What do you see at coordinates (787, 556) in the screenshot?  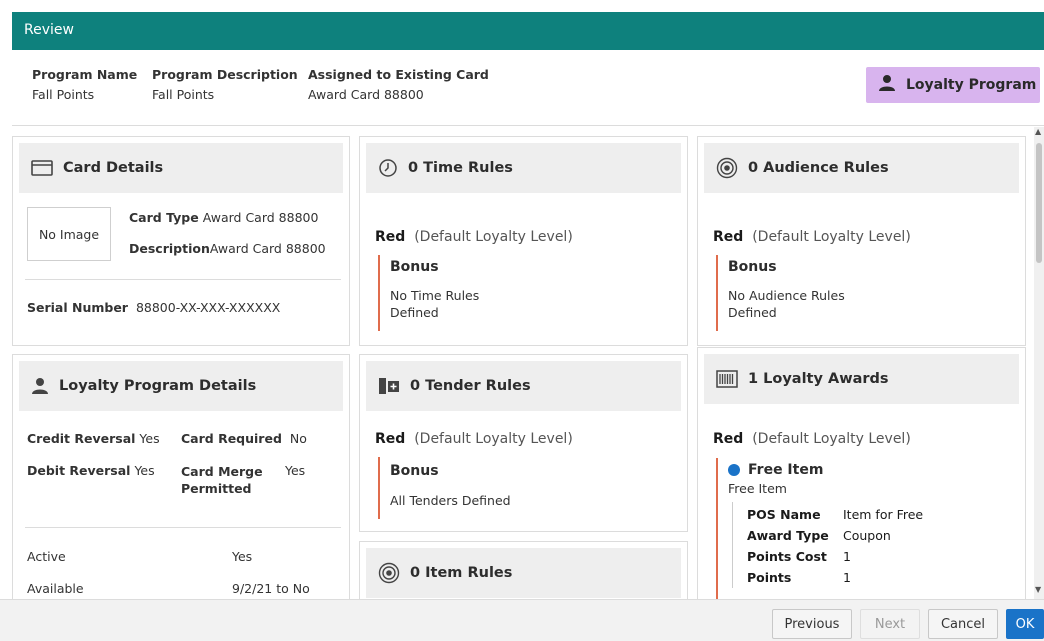 I see `attribute-label: Points Cost` at bounding box center [787, 556].